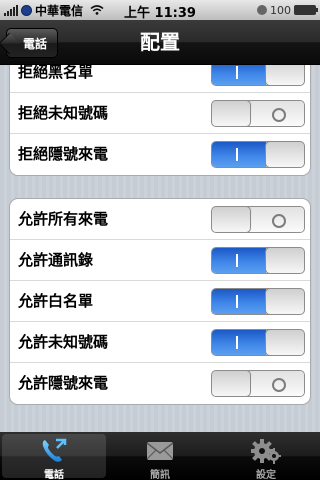 Image resolution: width=320 pixels, height=480 pixels. What do you see at coordinates (160, 383) in the screenshot?
I see `setting-row-allow-hidden: 允許隱號來電` at bounding box center [160, 383].